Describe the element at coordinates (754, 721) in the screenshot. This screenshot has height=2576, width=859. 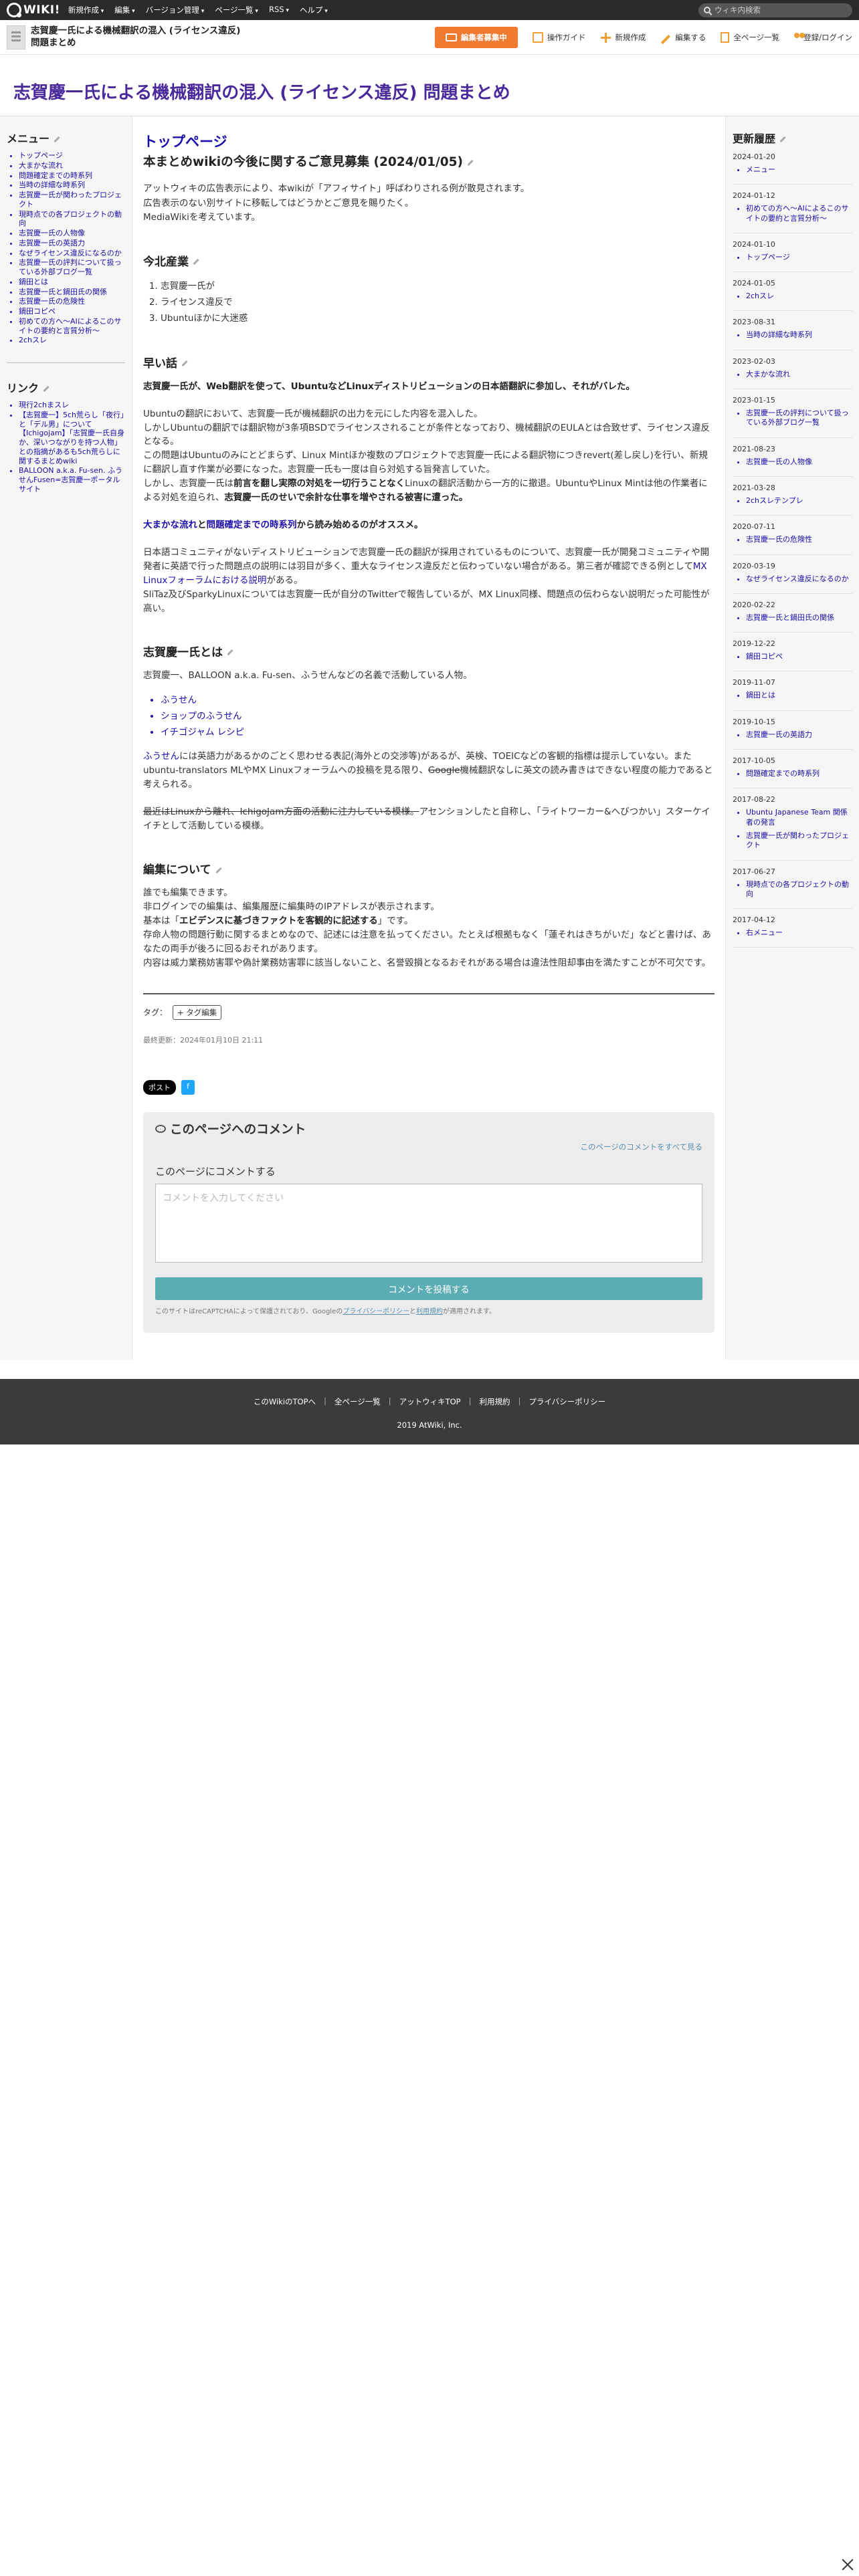
I see `history-date: 2019-10-15` at that location.